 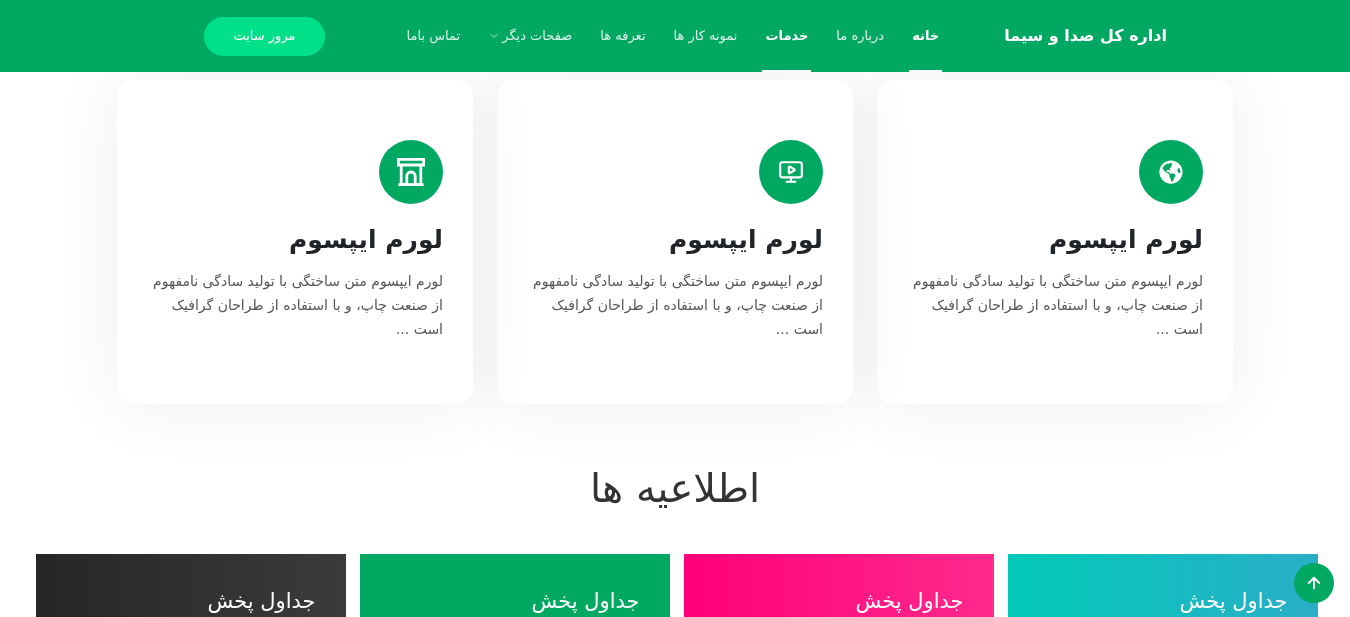 I want to click on site-brand: اداره کل صدا و سیما, so click(x=1085, y=36).